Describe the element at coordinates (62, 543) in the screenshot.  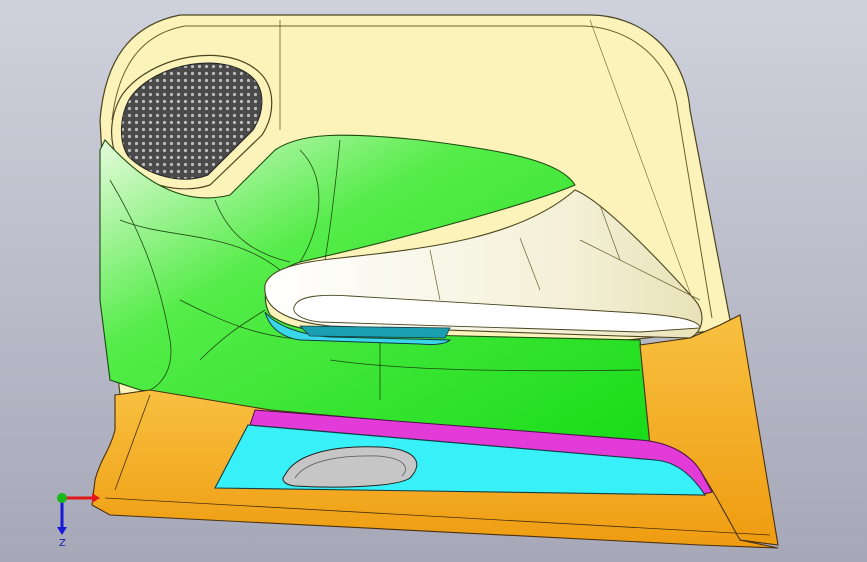
I see `z-axis-label: Z` at that location.